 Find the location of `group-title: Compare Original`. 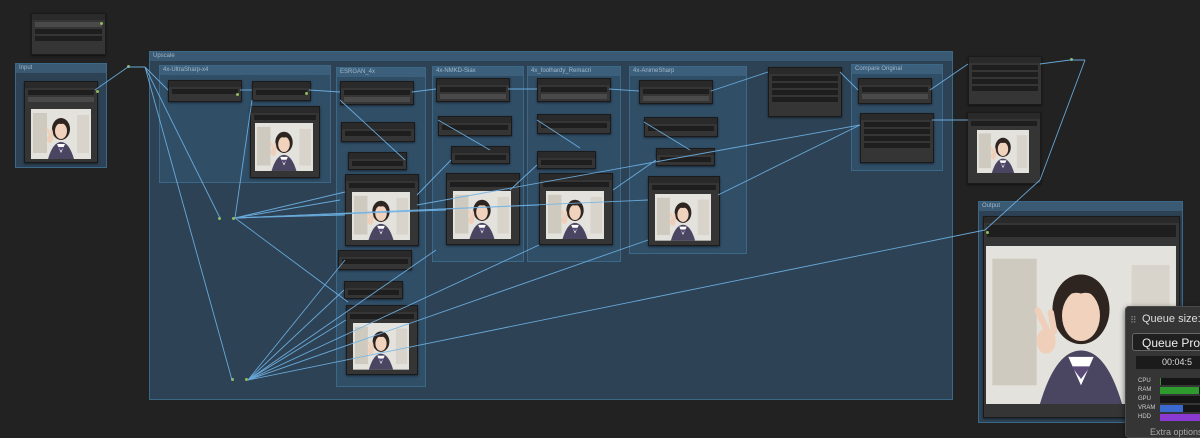

group-title: Compare Original is located at coordinates (879, 69).